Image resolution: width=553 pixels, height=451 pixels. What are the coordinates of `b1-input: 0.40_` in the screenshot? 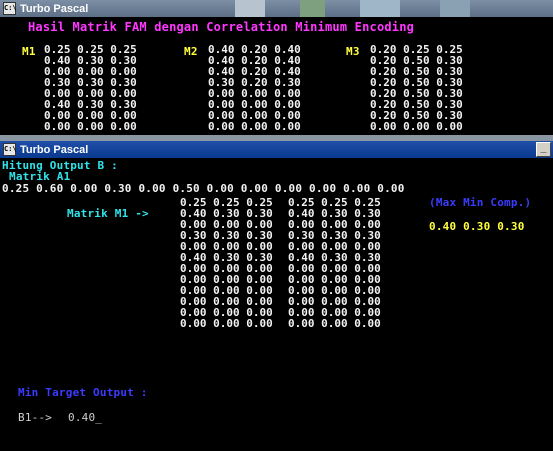 It's located at (85, 417).